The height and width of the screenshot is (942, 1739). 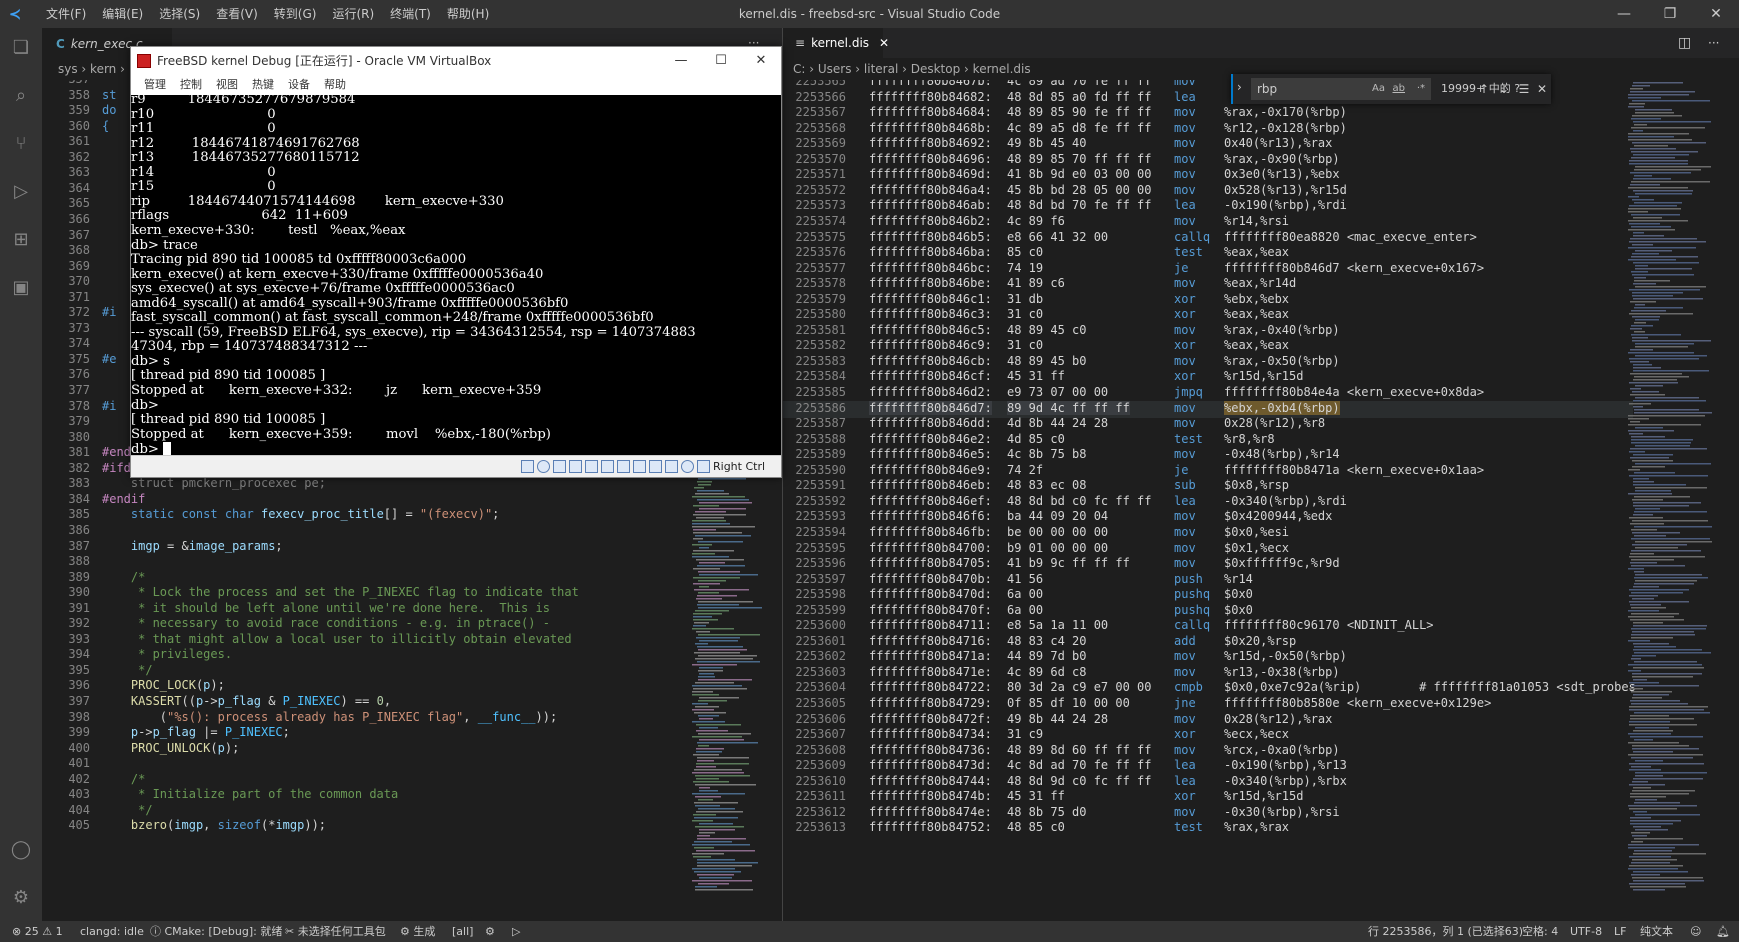 I want to click on problems-indicator: ⊗ 25 ⚠ 1, so click(x=37, y=931).